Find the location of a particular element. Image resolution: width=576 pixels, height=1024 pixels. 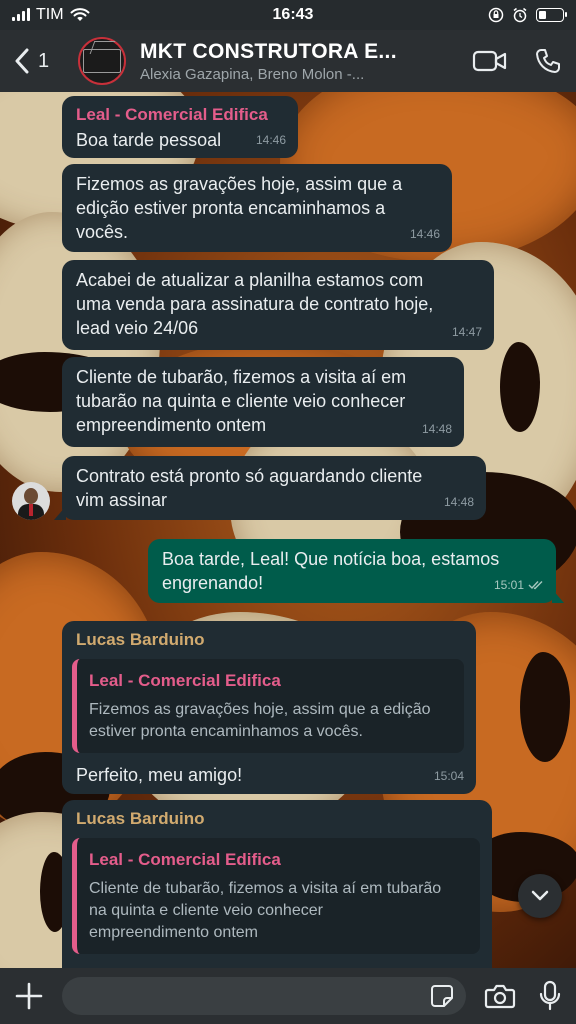

composer-bar is located at coordinates (288, 996).